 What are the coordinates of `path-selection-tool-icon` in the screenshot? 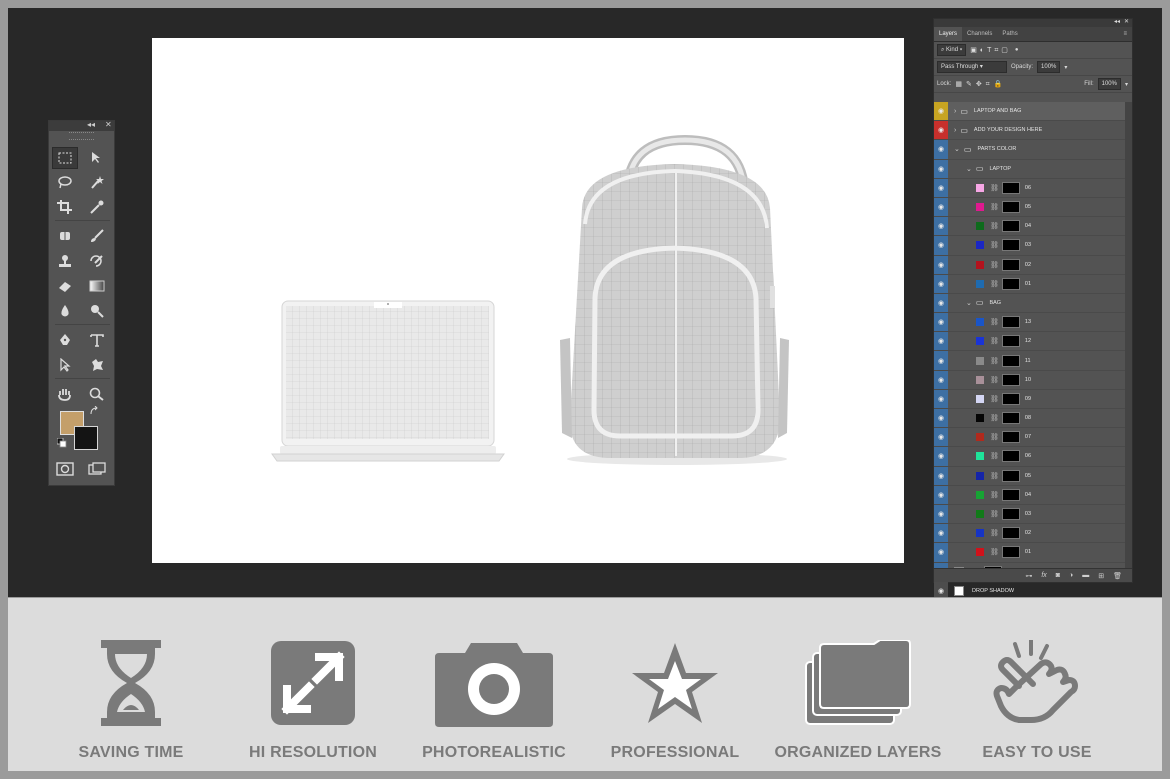 It's located at (65, 365).